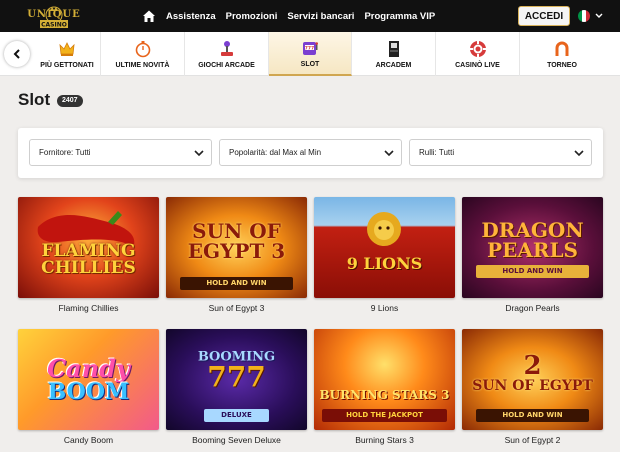 The width and height of the screenshot is (620, 452). Describe the element at coordinates (399, 16) in the screenshot. I see `nav-link-programma-vip: Programma VIP` at that location.